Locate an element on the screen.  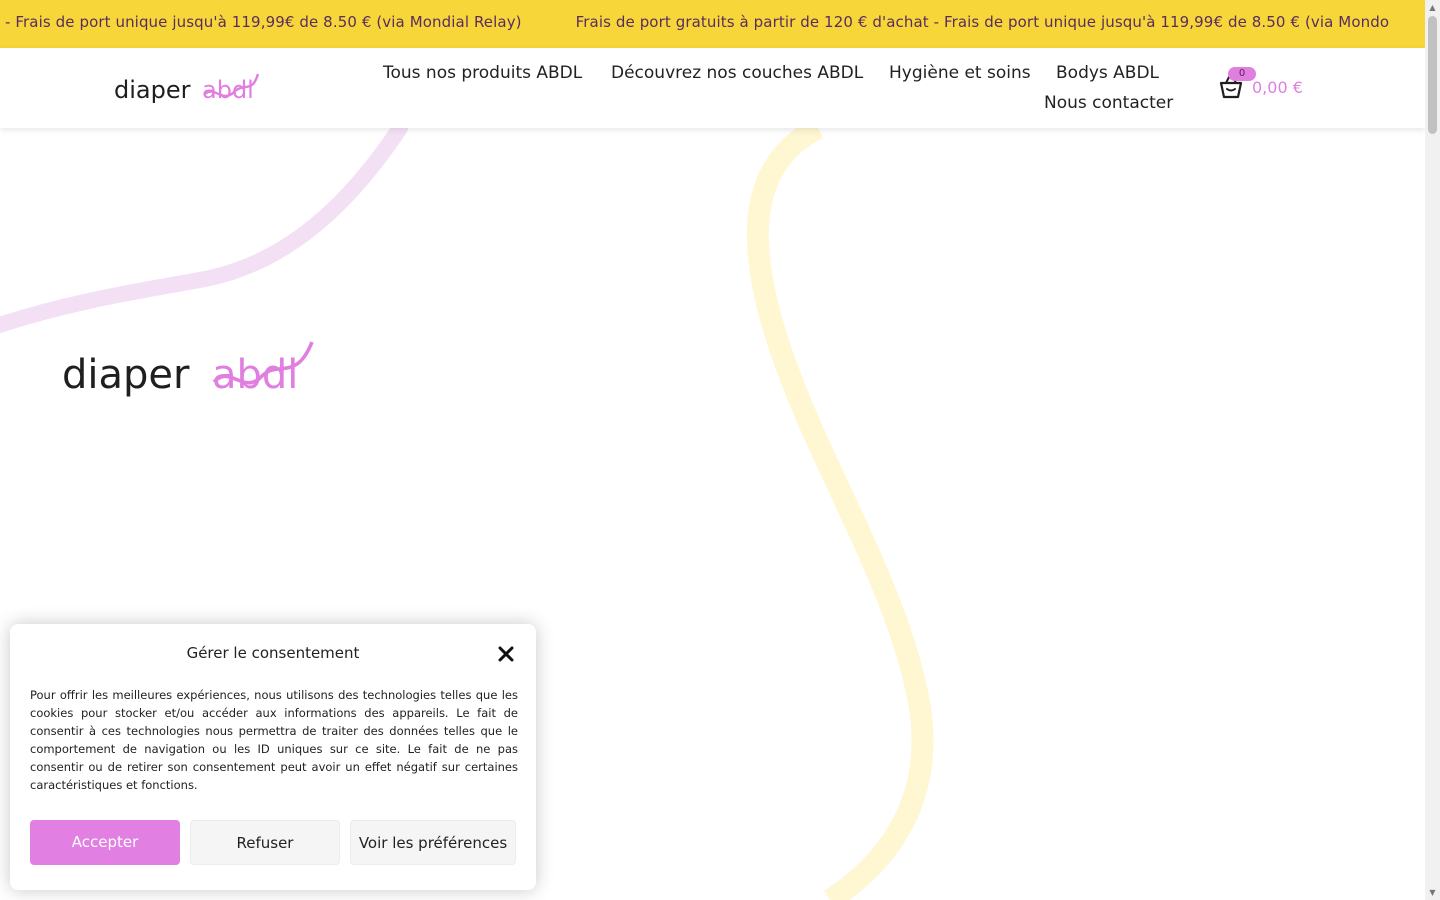
yellow-curve is located at coordinates (840, 514).